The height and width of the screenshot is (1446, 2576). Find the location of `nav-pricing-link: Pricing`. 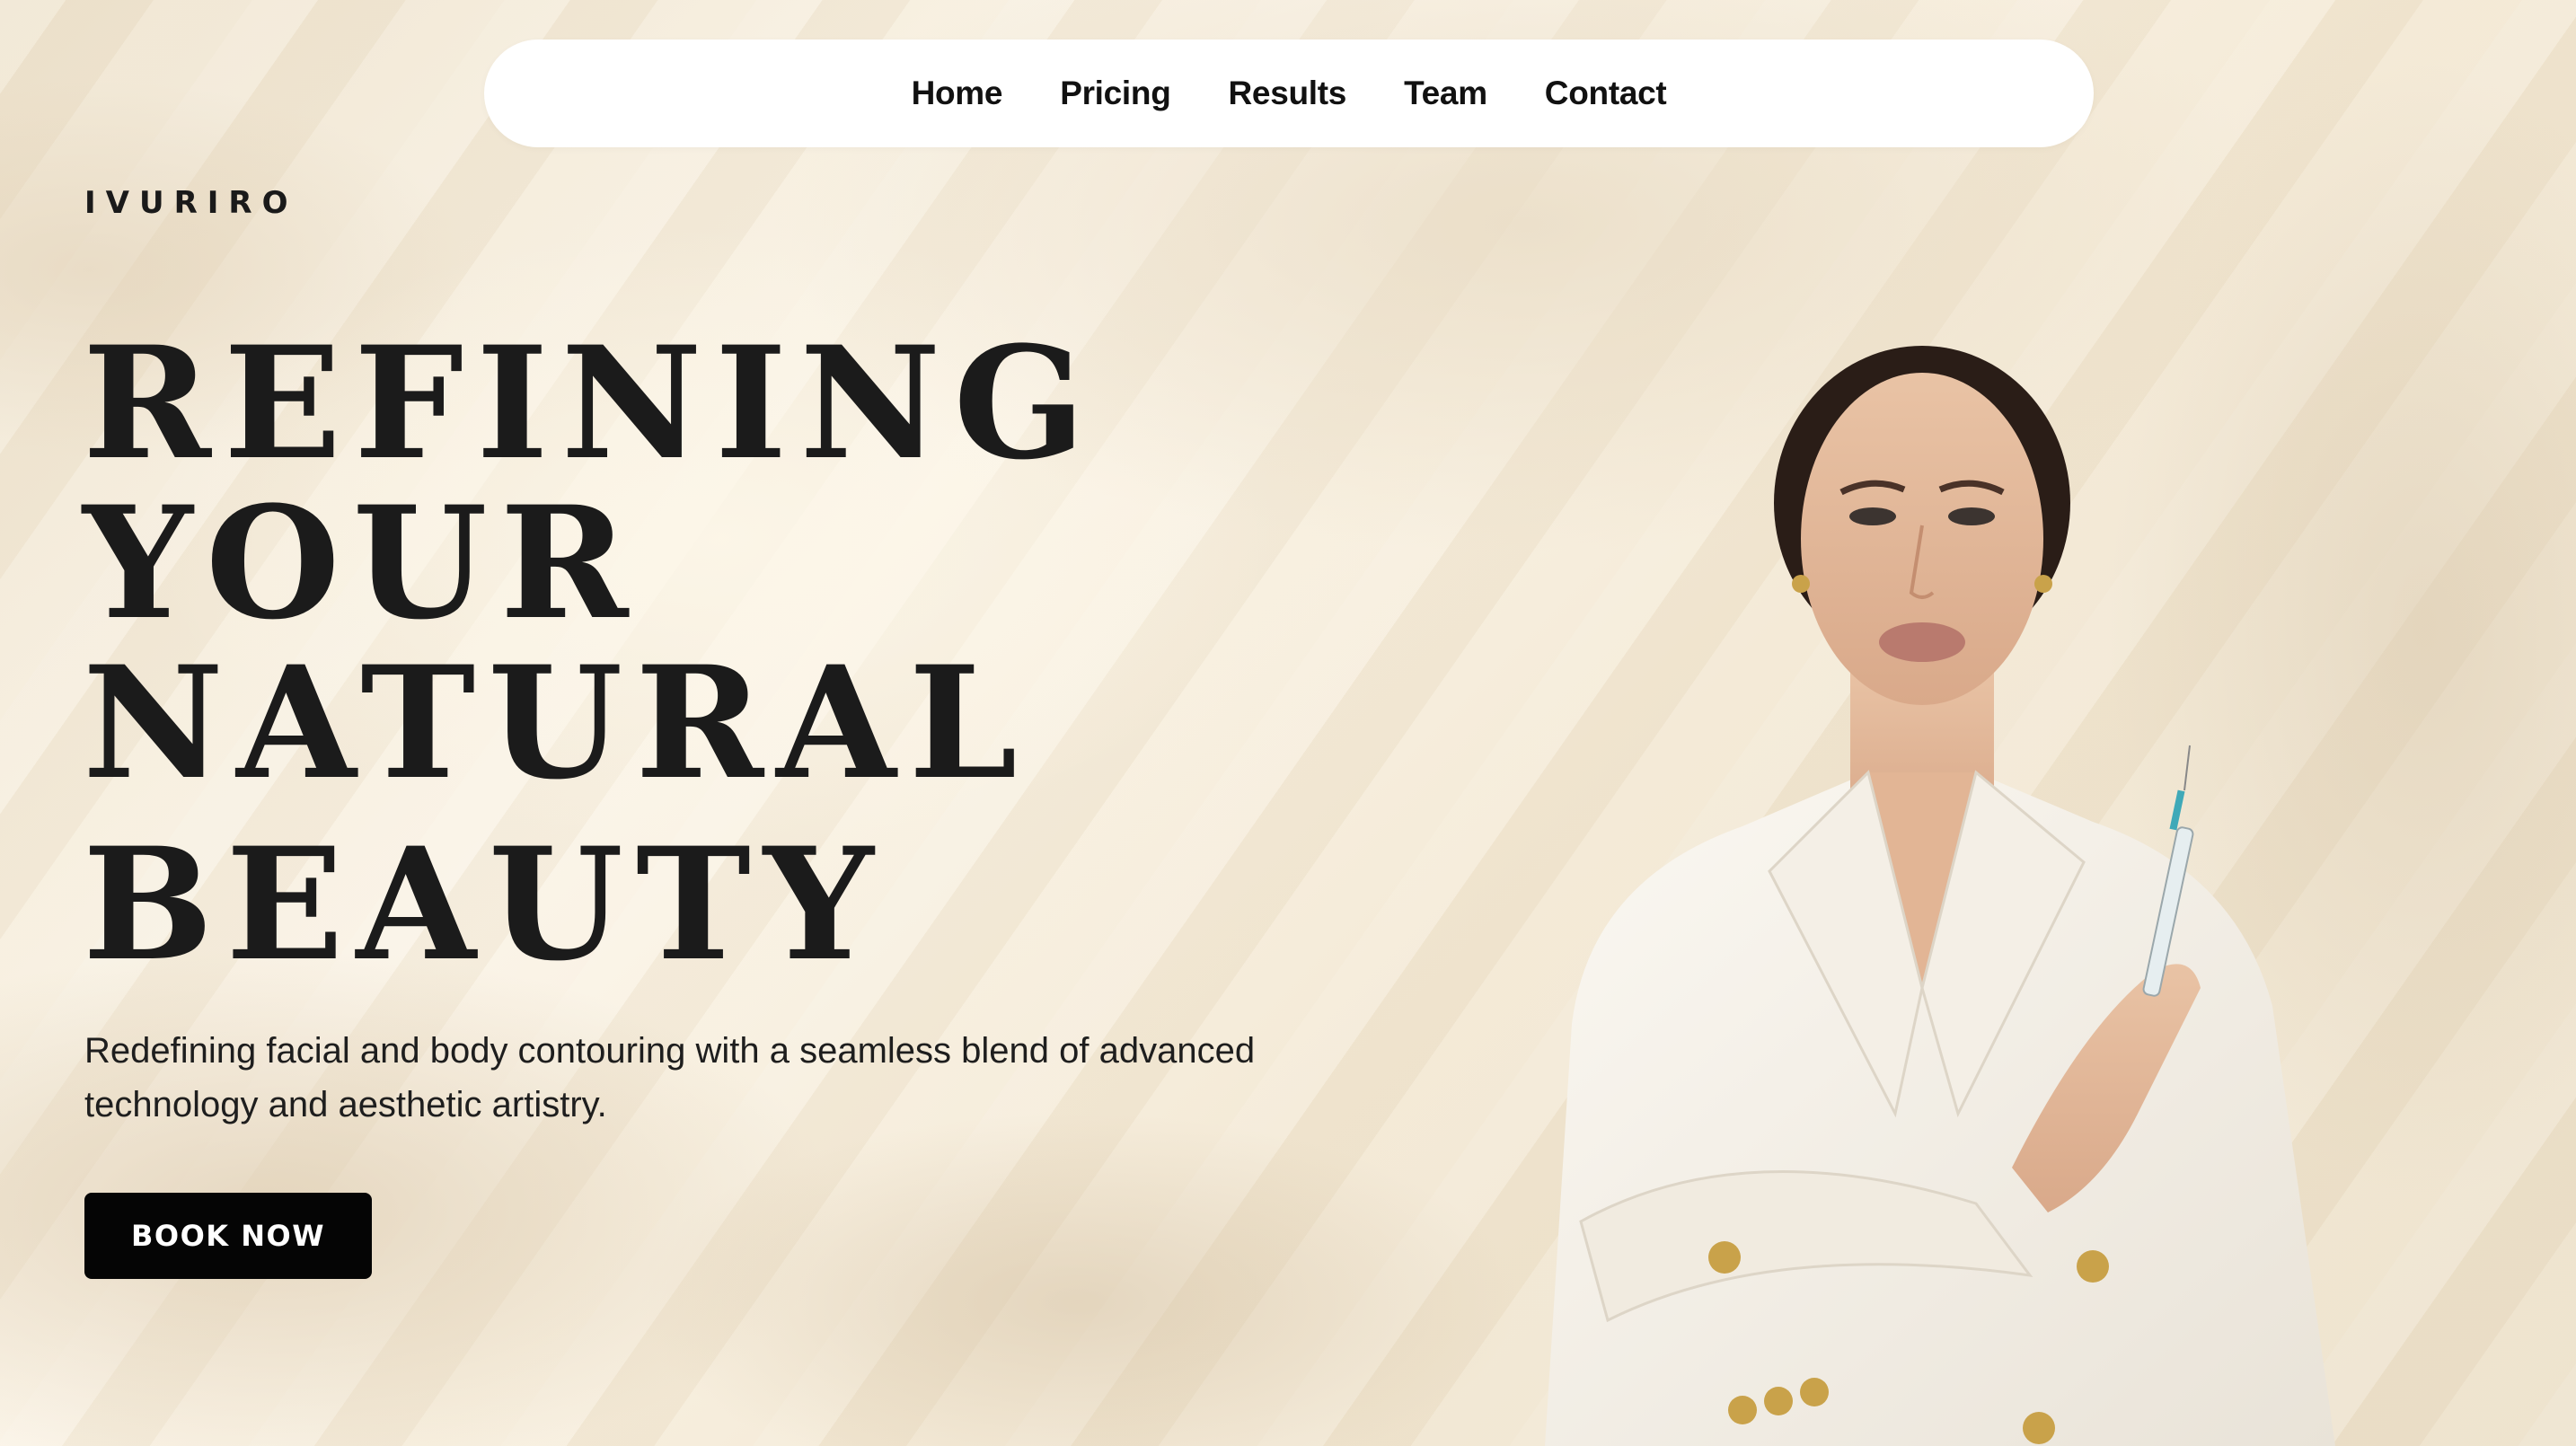

nav-pricing-link: Pricing is located at coordinates (1115, 93).